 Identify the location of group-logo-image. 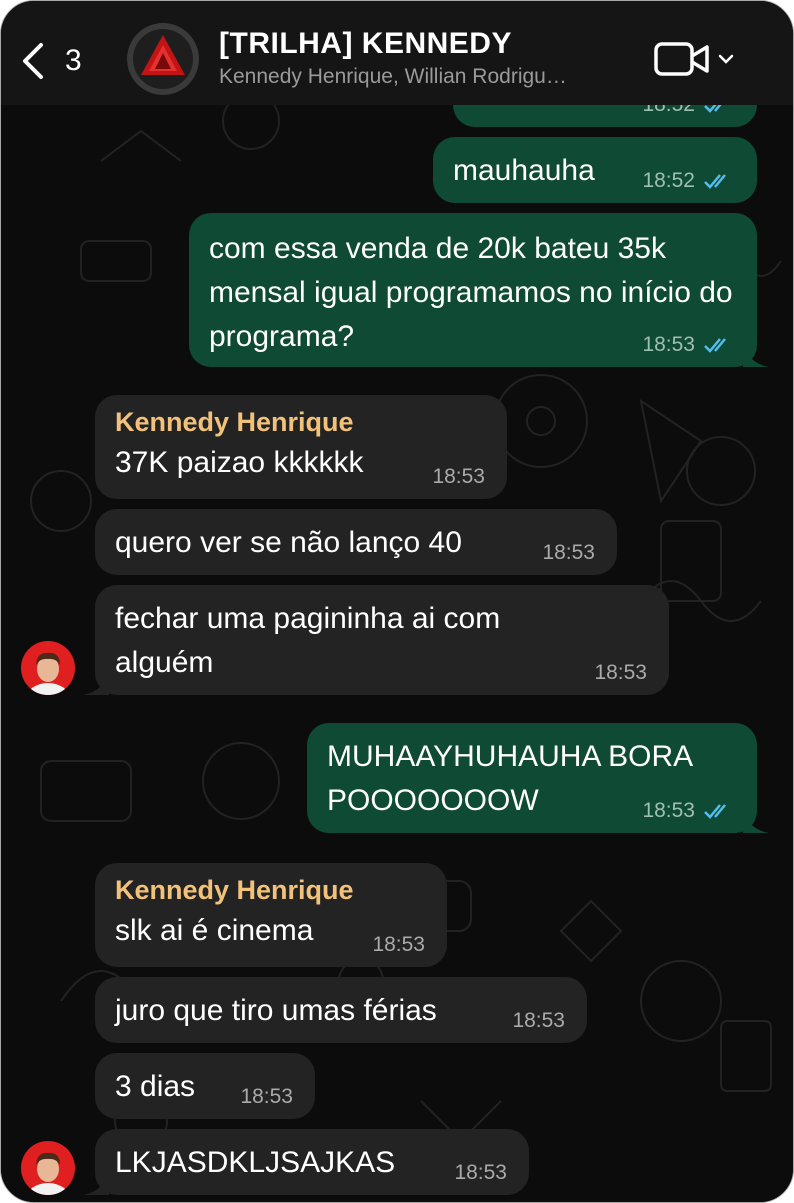
(163, 59).